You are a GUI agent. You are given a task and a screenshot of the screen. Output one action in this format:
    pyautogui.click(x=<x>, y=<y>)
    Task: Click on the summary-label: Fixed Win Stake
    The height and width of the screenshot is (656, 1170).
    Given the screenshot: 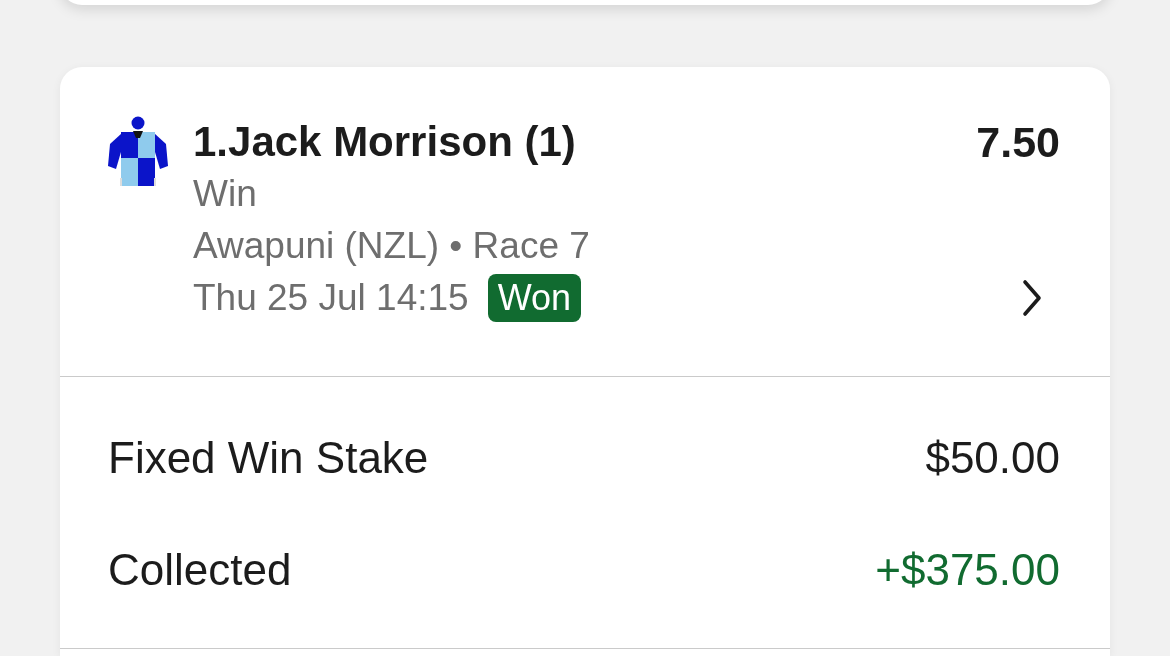 What is the action you would take?
    pyautogui.click(x=268, y=458)
    